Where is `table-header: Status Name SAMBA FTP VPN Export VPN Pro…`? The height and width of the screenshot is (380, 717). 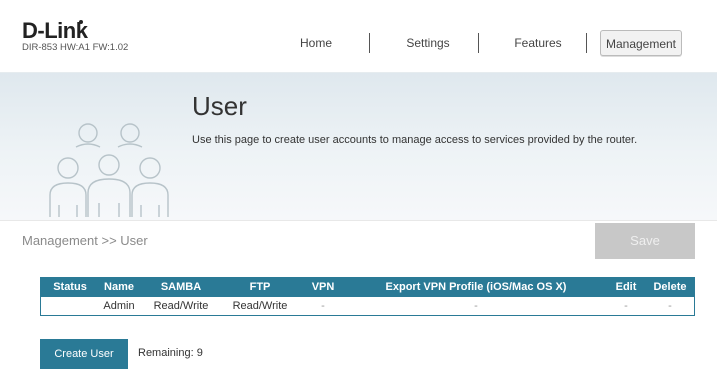
table-header: Status Name SAMBA FTP VPN Export VPN Pro… is located at coordinates (367, 287).